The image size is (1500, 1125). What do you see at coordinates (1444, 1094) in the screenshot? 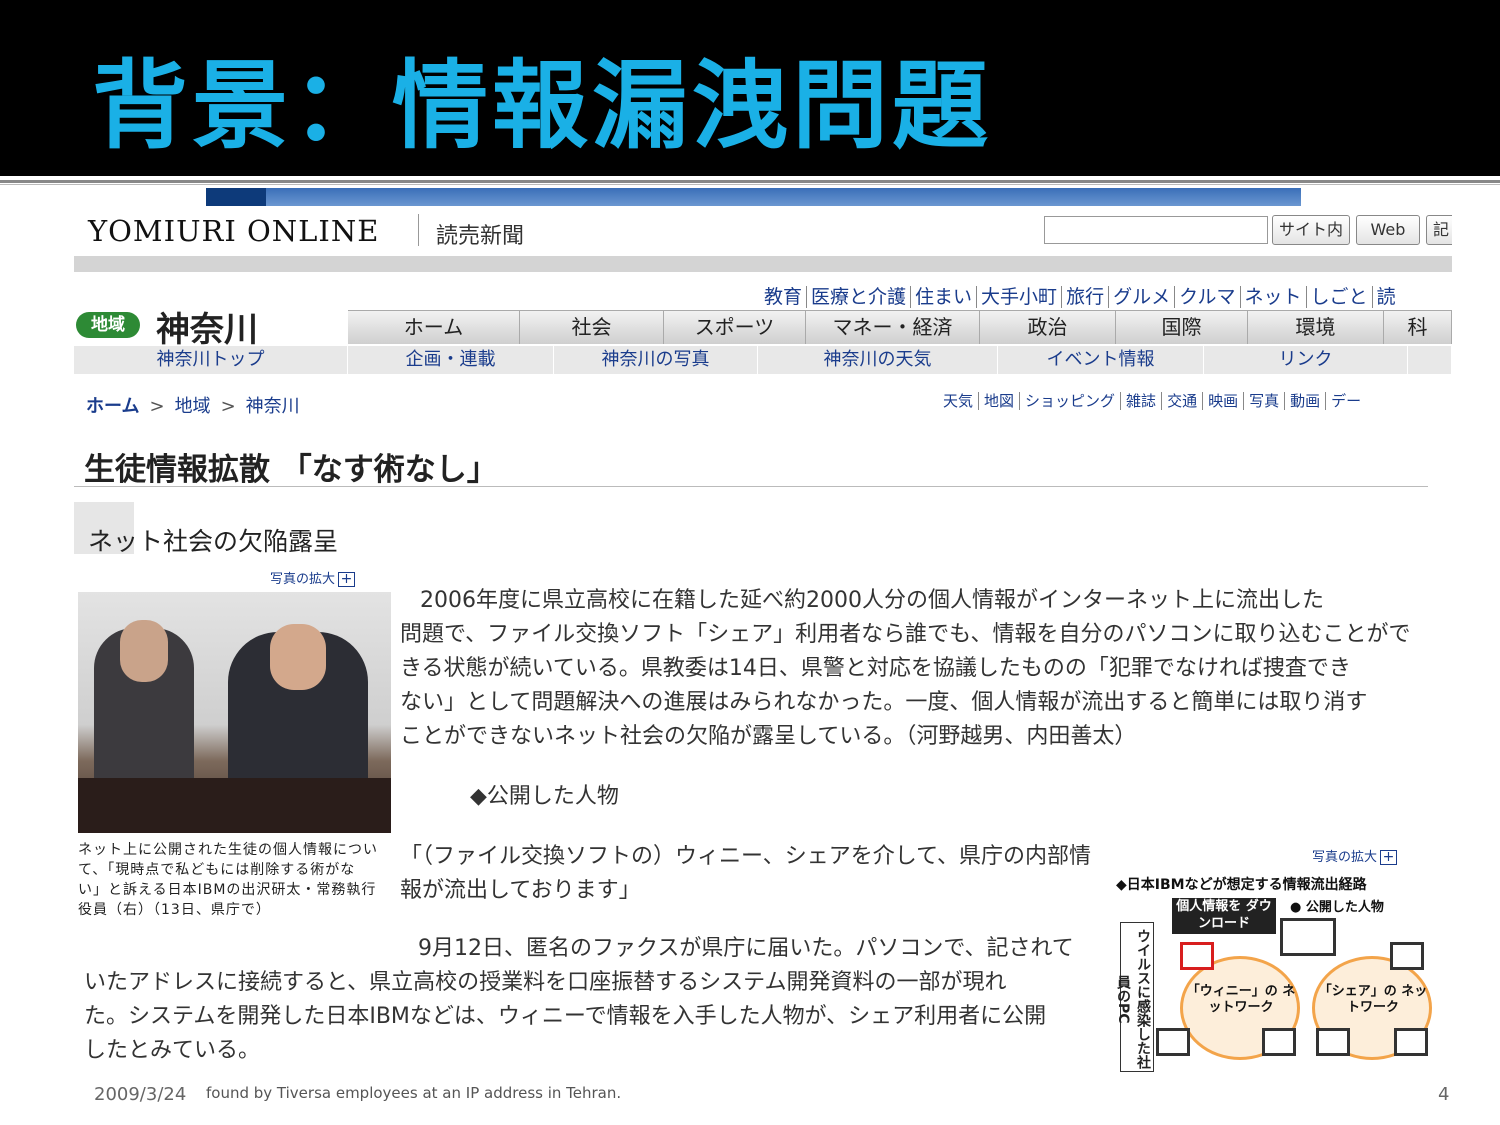
I see `slide-page-number: 4` at bounding box center [1444, 1094].